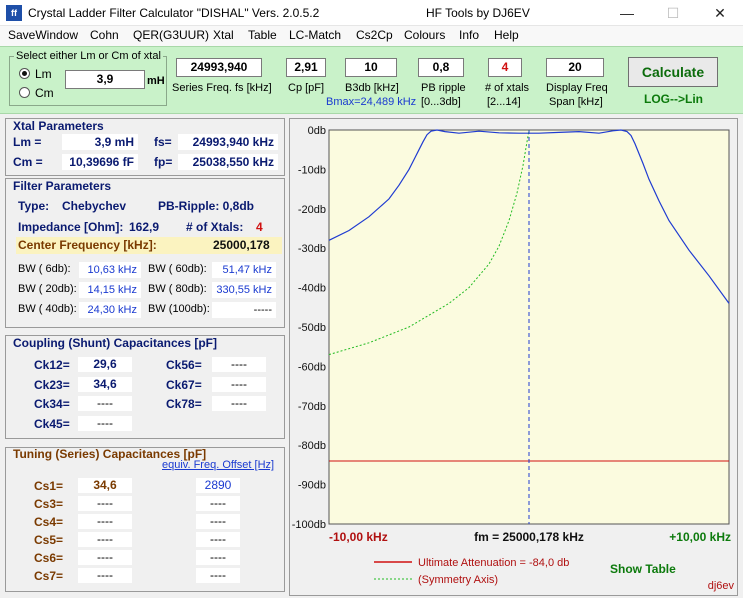 The image size is (743, 598). Describe the element at coordinates (223, 35) in the screenshot. I see `menu-xtal: Xtal` at that location.